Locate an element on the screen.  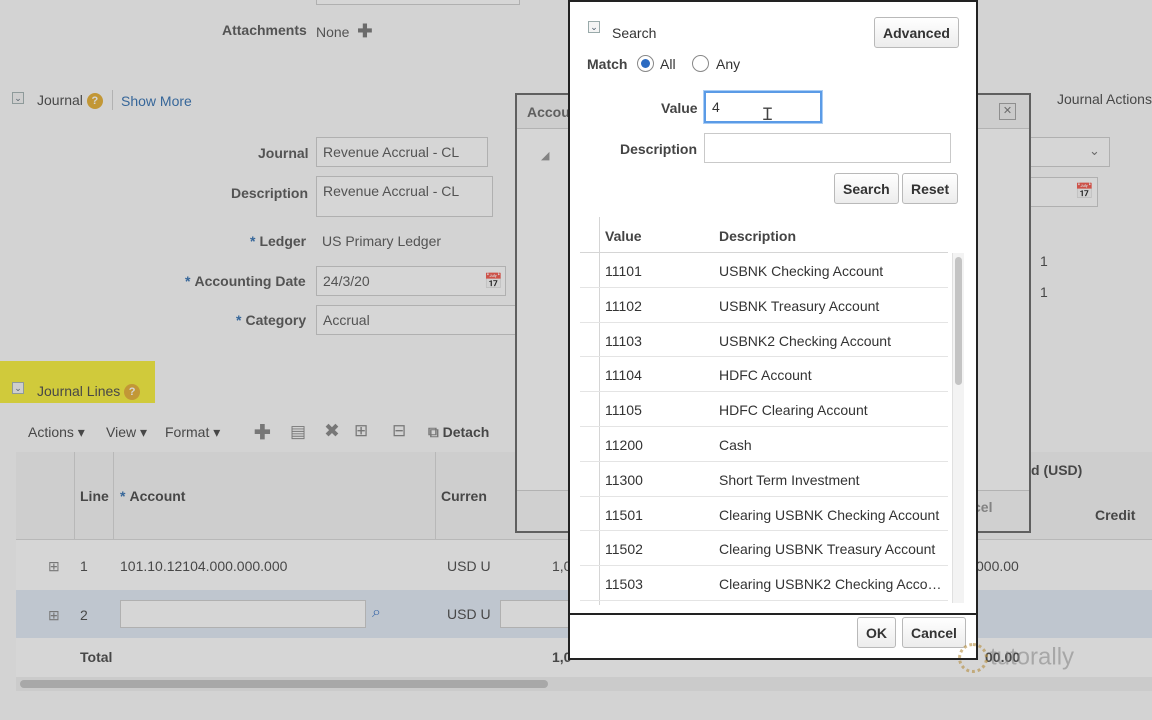
reset-button: Reset is located at coordinates (930, 188).